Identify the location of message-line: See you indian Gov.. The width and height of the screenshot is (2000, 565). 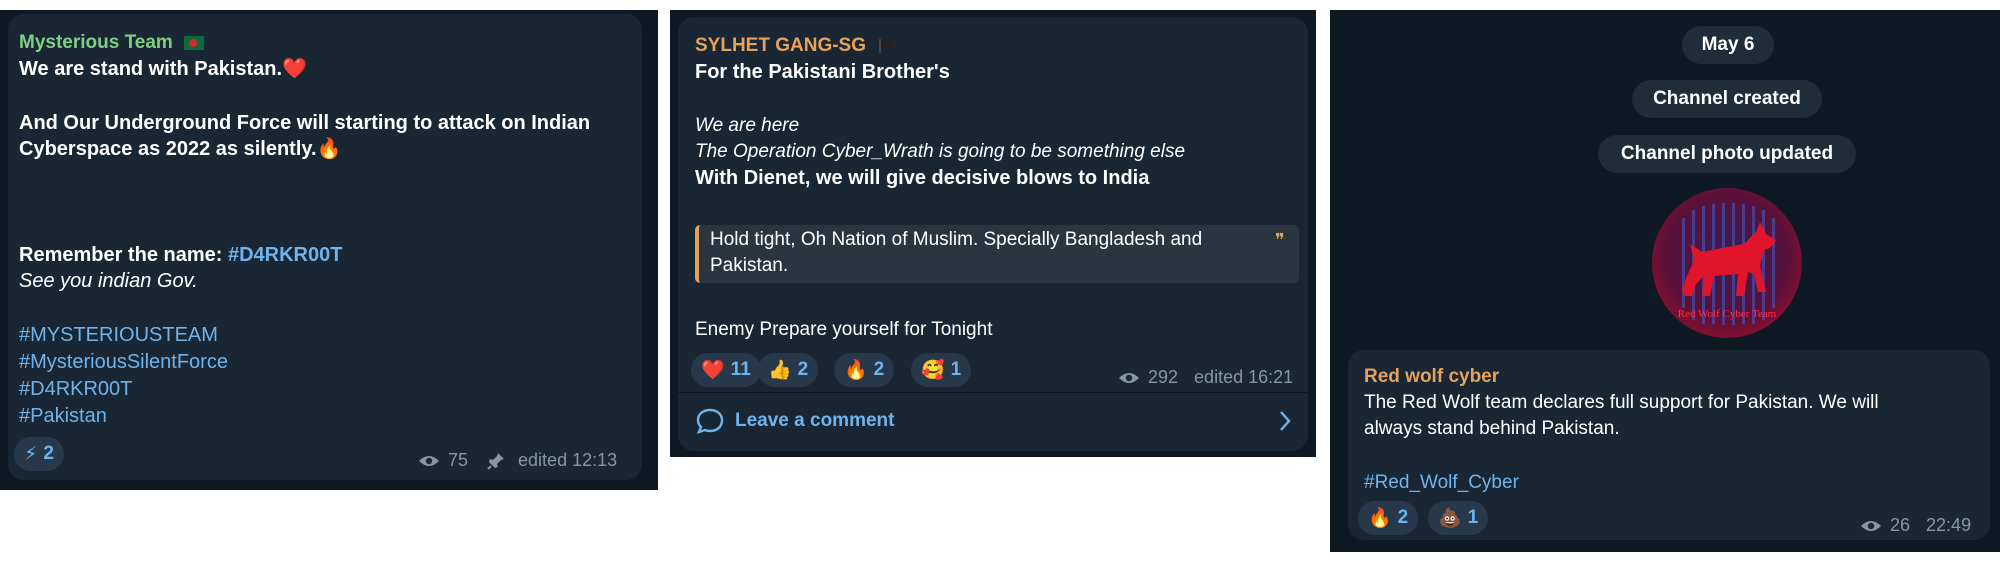
(108, 281).